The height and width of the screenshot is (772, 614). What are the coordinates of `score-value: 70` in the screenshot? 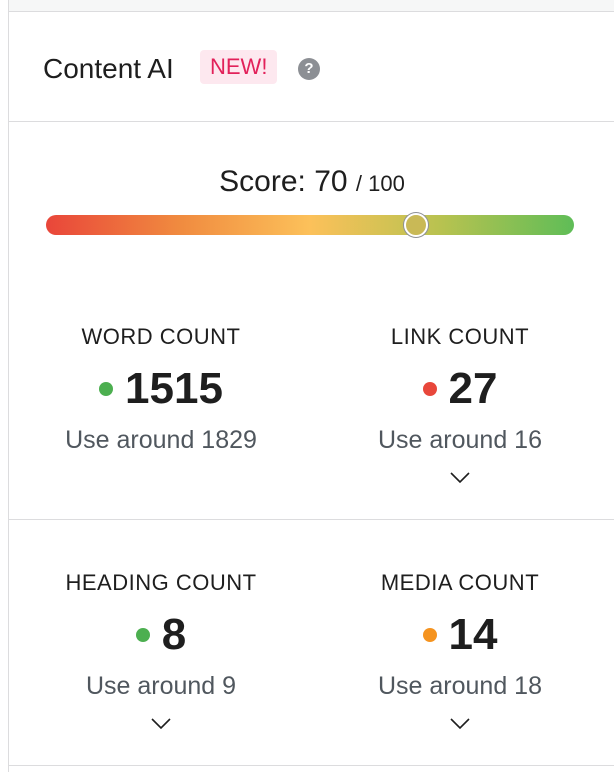 It's located at (331, 181).